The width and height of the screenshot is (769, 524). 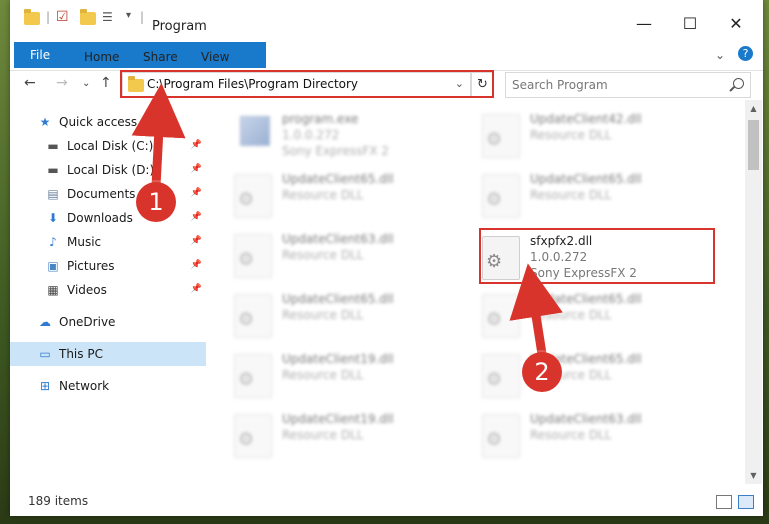 I want to click on arrow-to-dll-file, so click(x=536, y=309).